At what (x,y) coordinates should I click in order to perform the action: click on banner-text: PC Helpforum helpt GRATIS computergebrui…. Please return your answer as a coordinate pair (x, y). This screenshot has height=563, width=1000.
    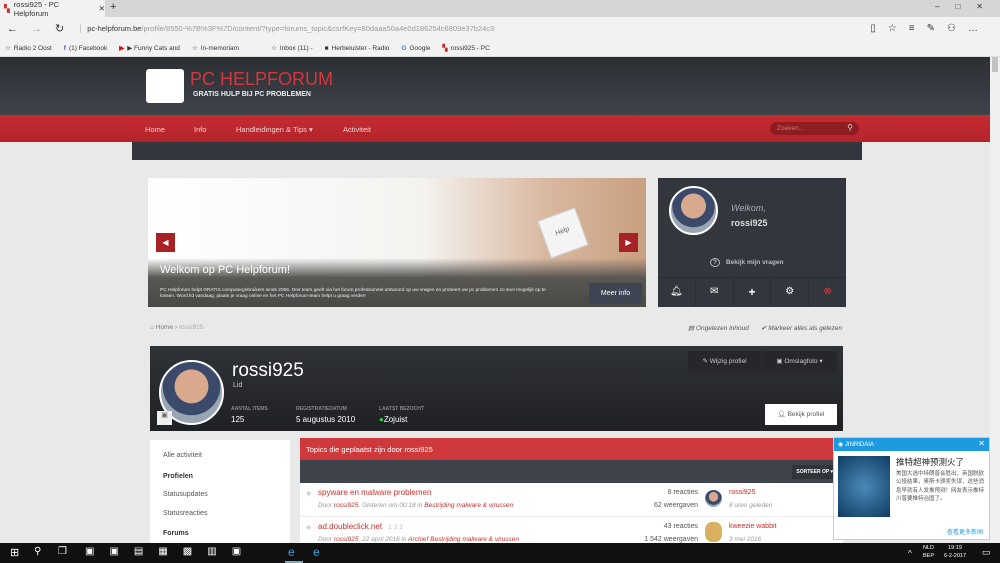
    Looking at the image, I should click on (353, 294).